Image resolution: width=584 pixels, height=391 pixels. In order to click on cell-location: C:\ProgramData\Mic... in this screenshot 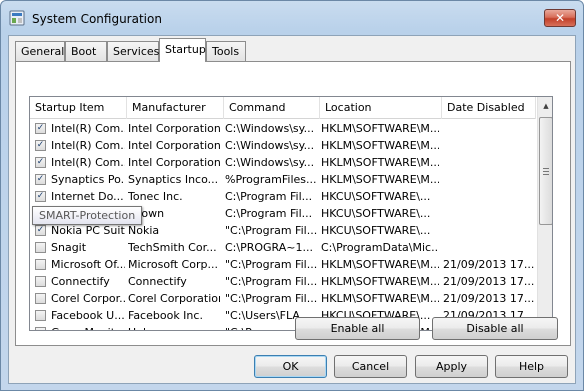, I will do `click(380, 247)`.